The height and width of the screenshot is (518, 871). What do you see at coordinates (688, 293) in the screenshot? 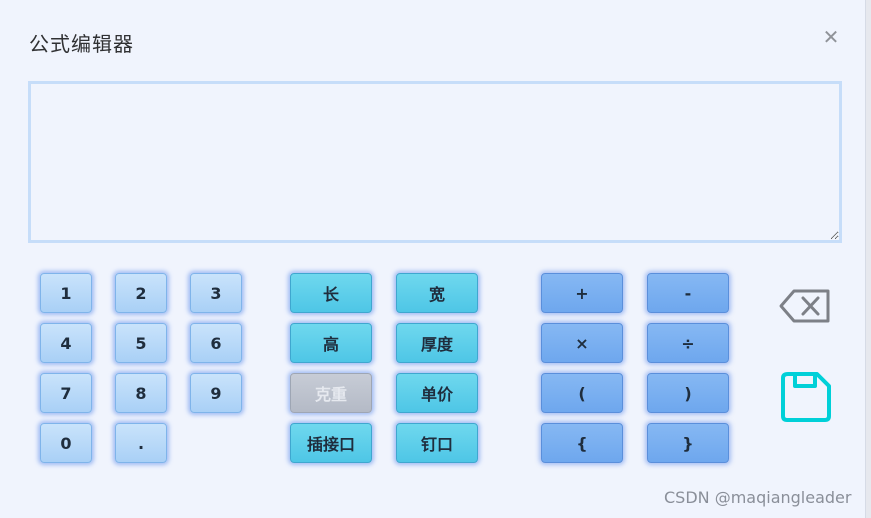
I see `op-minus-button: -` at bounding box center [688, 293].